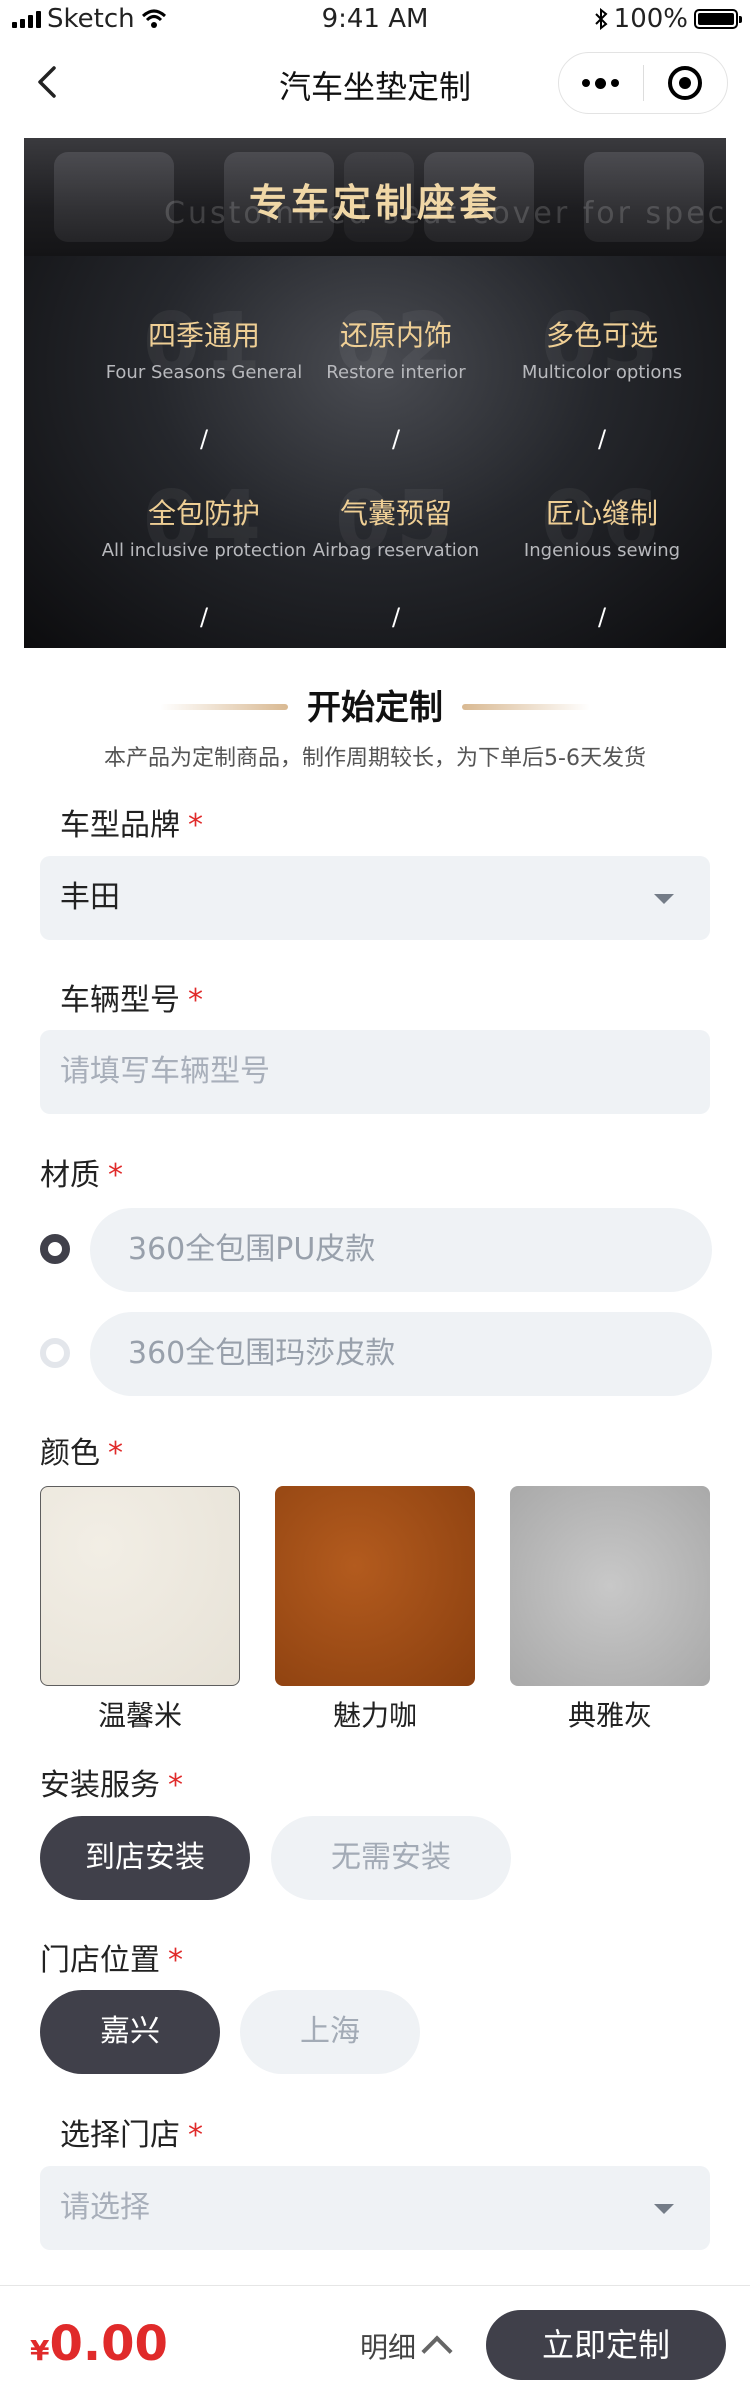 This screenshot has height=2394, width=750. I want to click on radio-selected-icon, so click(55, 1249).